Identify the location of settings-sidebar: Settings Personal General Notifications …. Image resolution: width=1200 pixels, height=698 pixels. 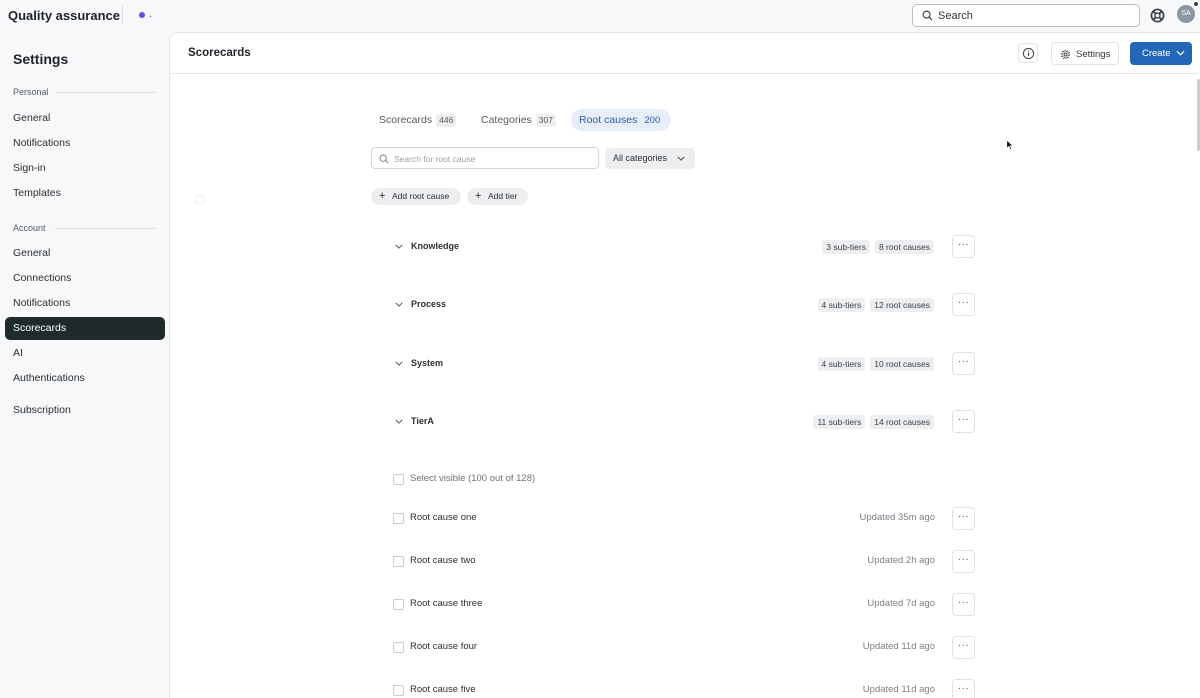
(84, 365).